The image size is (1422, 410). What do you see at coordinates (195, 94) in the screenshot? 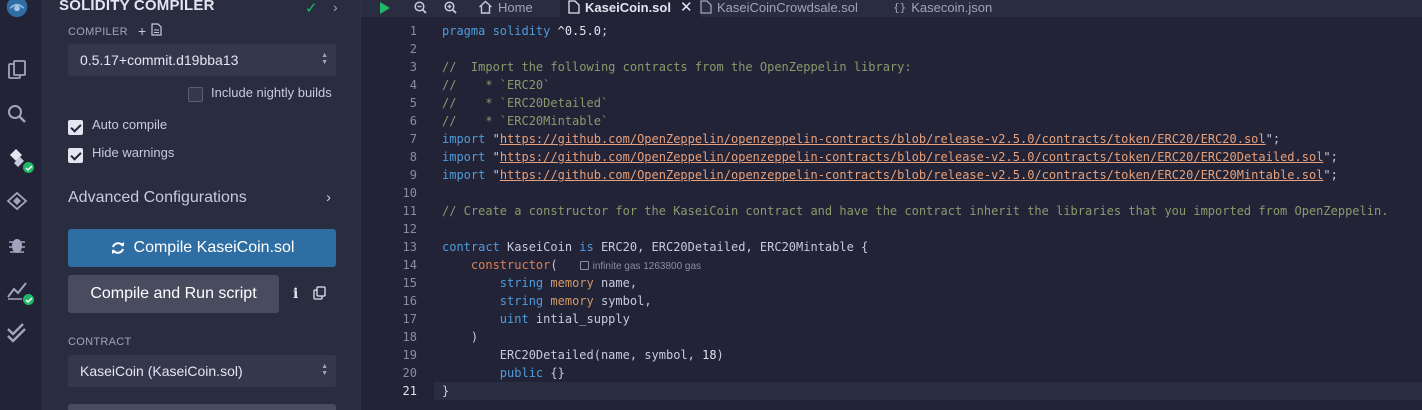
I see `nightly-builds-checkbox` at bounding box center [195, 94].